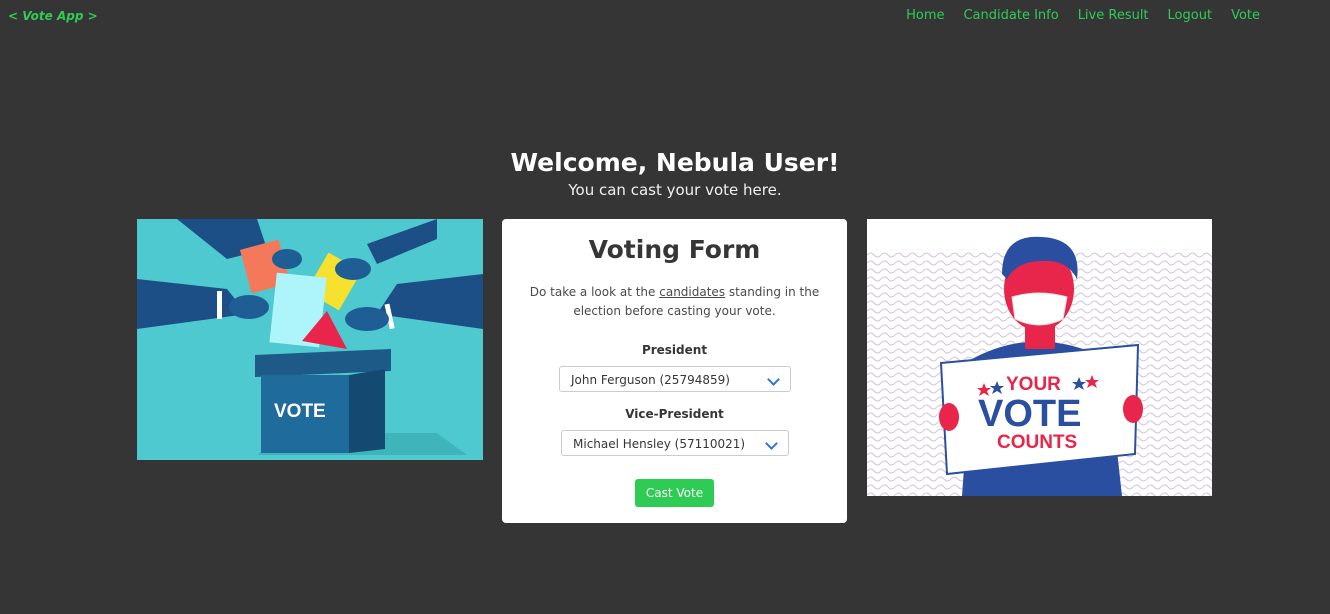  Describe the element at coordinates (674, 249) in the screenshot. I see `voting-form-title: Voting Form` at that location.